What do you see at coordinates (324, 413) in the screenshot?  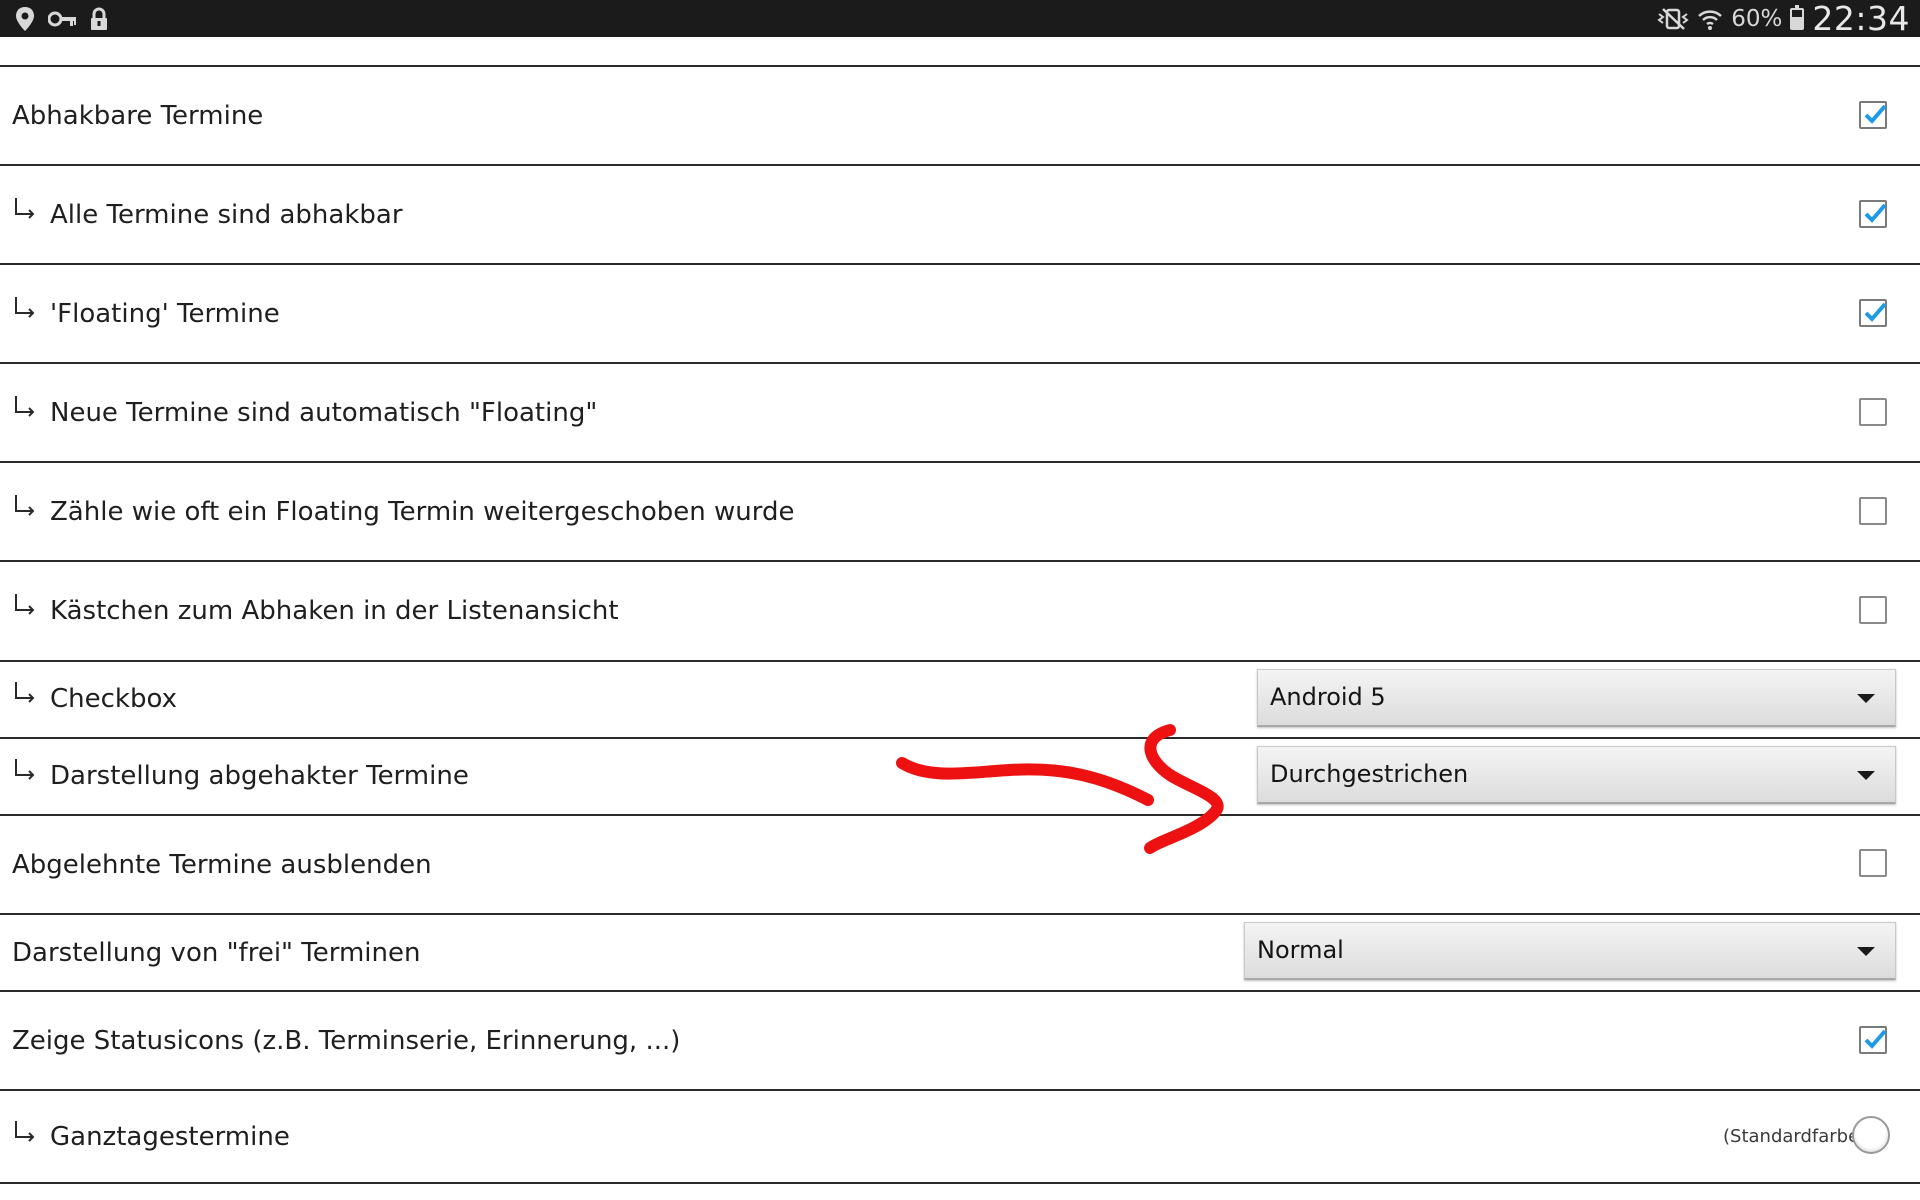 I see `setting-label: Neue Termine sind automatisch "Floating"` at bounding box center [324, 413].